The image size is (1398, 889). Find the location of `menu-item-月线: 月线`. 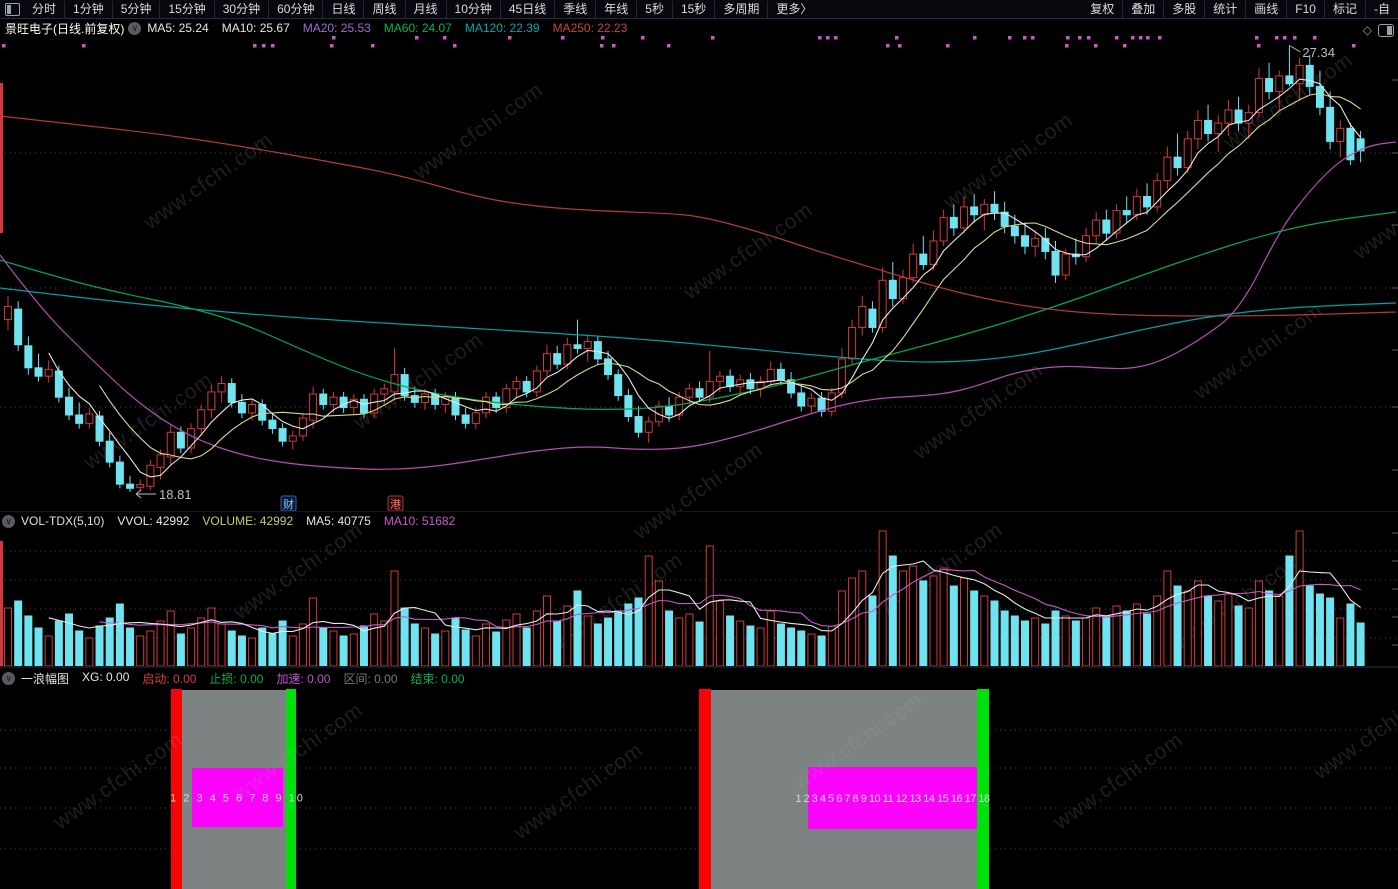

menu-item-月线: 月线 is located at coordinates (425, 9).